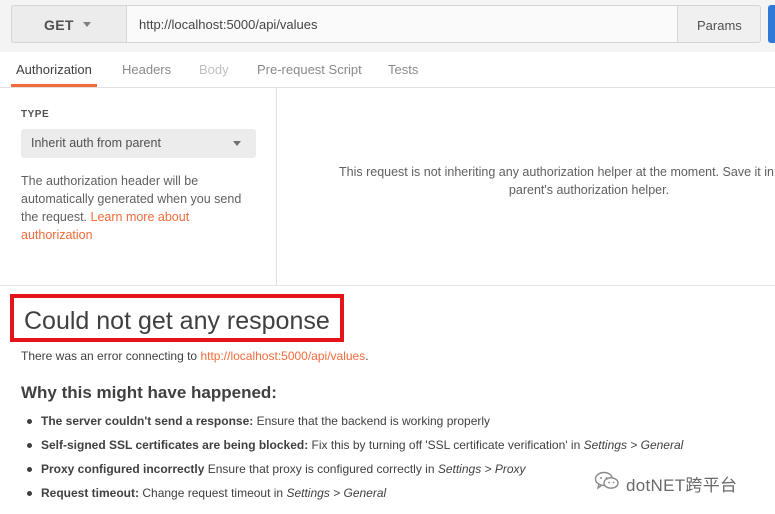  I want to click on auth-type-select: Inherit auth from parent, so click(138, 143).